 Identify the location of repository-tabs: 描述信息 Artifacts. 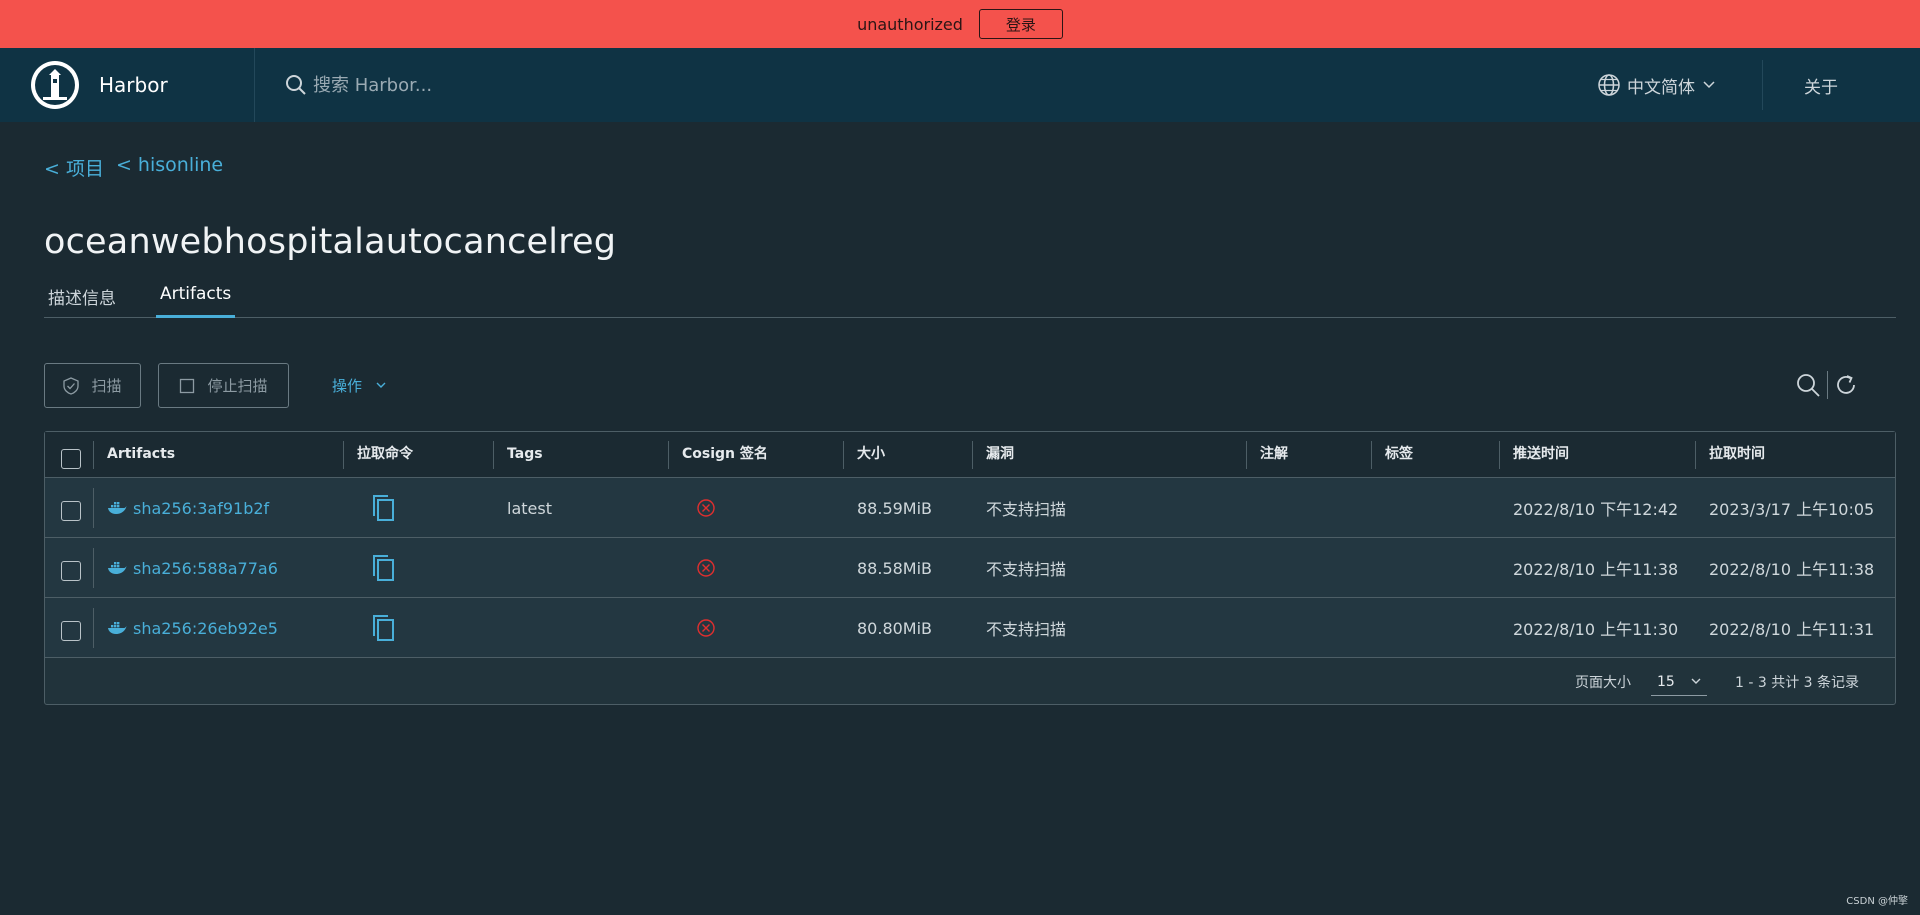
(970, 301).